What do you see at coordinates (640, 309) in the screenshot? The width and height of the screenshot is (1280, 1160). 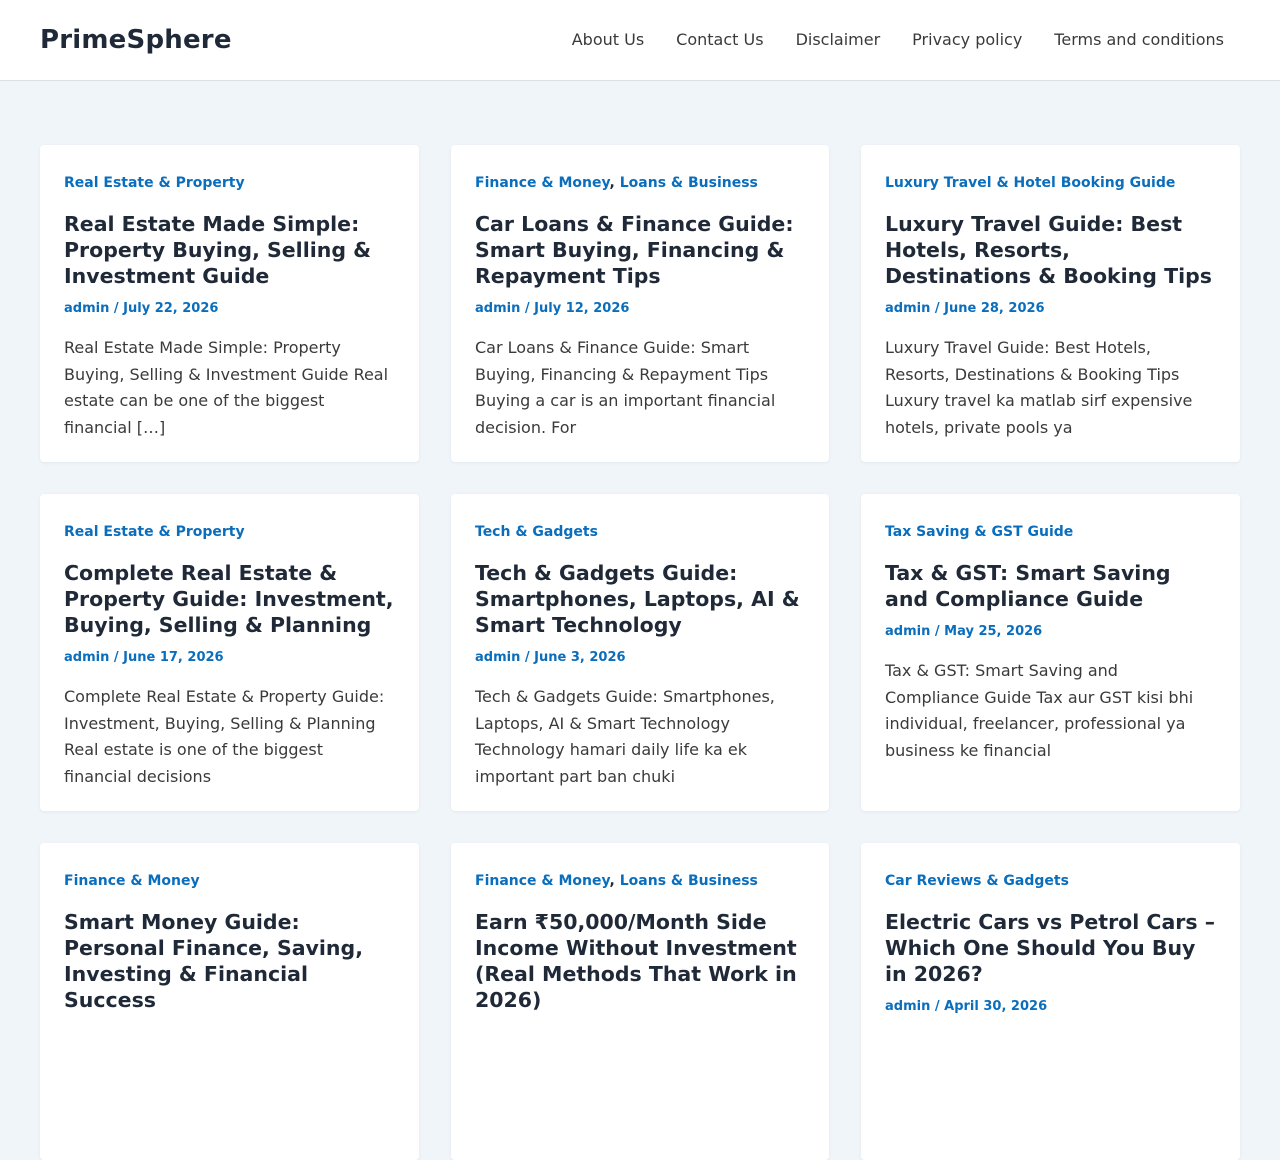 I see `post-meta: admin / July 12, 2026` at bounding box center [640, 309].